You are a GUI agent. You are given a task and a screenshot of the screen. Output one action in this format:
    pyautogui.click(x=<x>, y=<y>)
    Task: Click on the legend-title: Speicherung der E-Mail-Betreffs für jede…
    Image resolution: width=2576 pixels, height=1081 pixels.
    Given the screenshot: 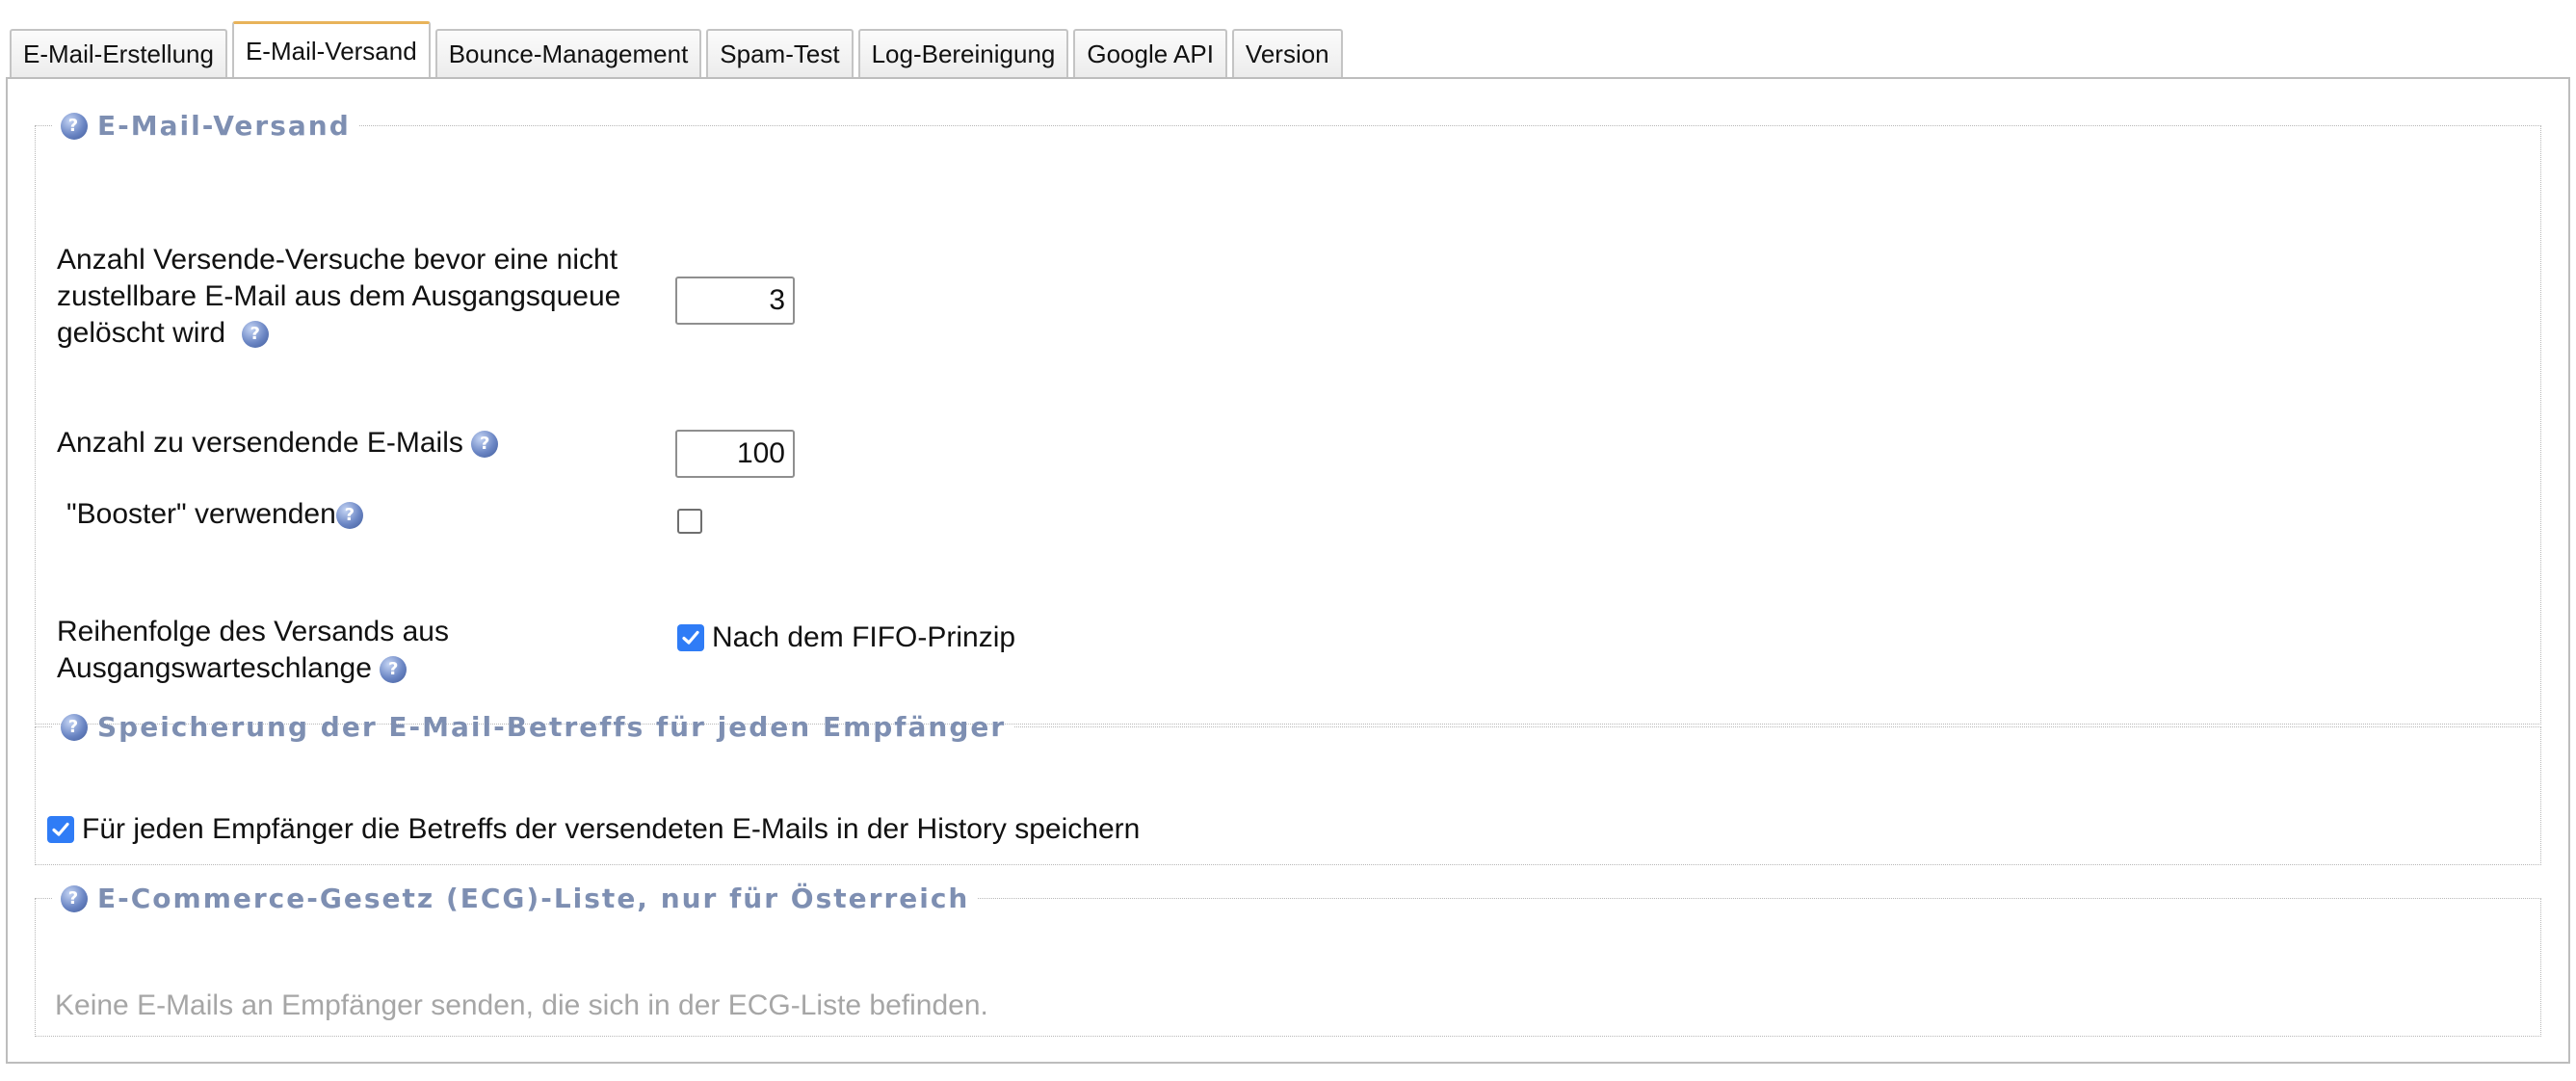 What is the action you would take?
    pyautogui.click(x=552, y=727)
    